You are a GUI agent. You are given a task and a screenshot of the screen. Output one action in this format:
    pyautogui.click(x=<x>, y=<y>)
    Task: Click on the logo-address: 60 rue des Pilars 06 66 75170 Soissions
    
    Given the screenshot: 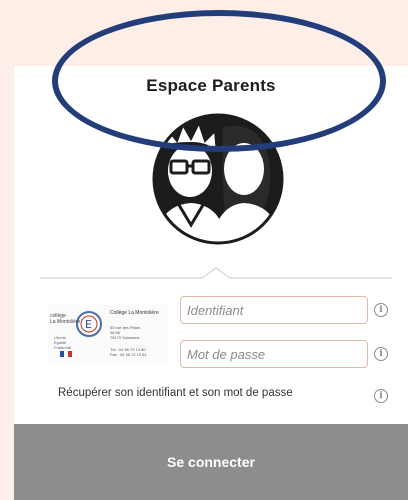 What is the action you would take?
    pyautogui.click(x=125, y=332)
    